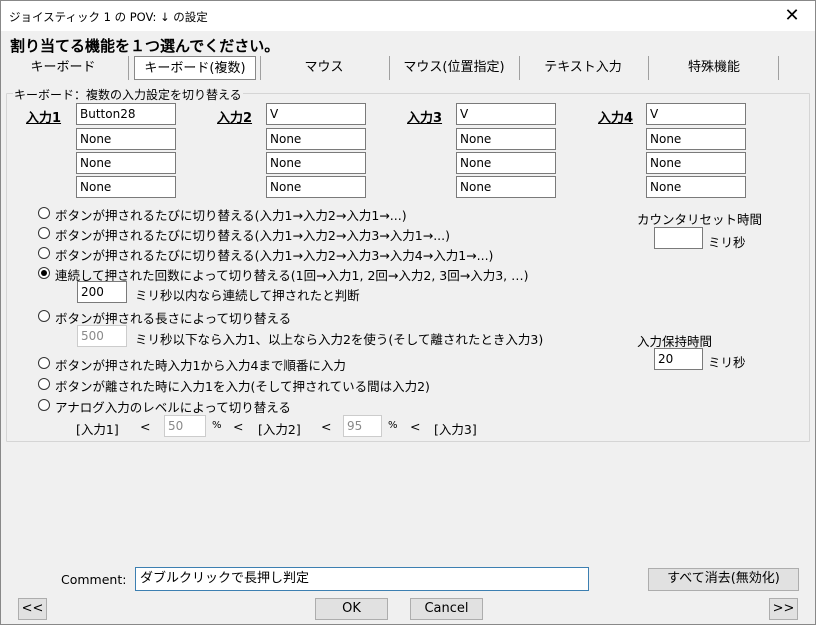 Image resolution: width=816 pixels, height=625 pixels. Describe the element at coordinates (195, 68) in the screenshot. I see `tab-keyboard-multiple: キーボード(複数)` at that location.